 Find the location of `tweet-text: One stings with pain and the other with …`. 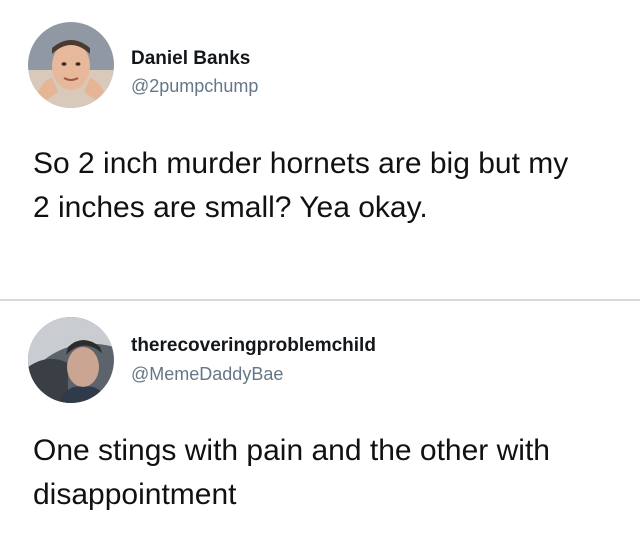

tweet-text: One stings with pain and the other with … is located at coordinates (291, 472).